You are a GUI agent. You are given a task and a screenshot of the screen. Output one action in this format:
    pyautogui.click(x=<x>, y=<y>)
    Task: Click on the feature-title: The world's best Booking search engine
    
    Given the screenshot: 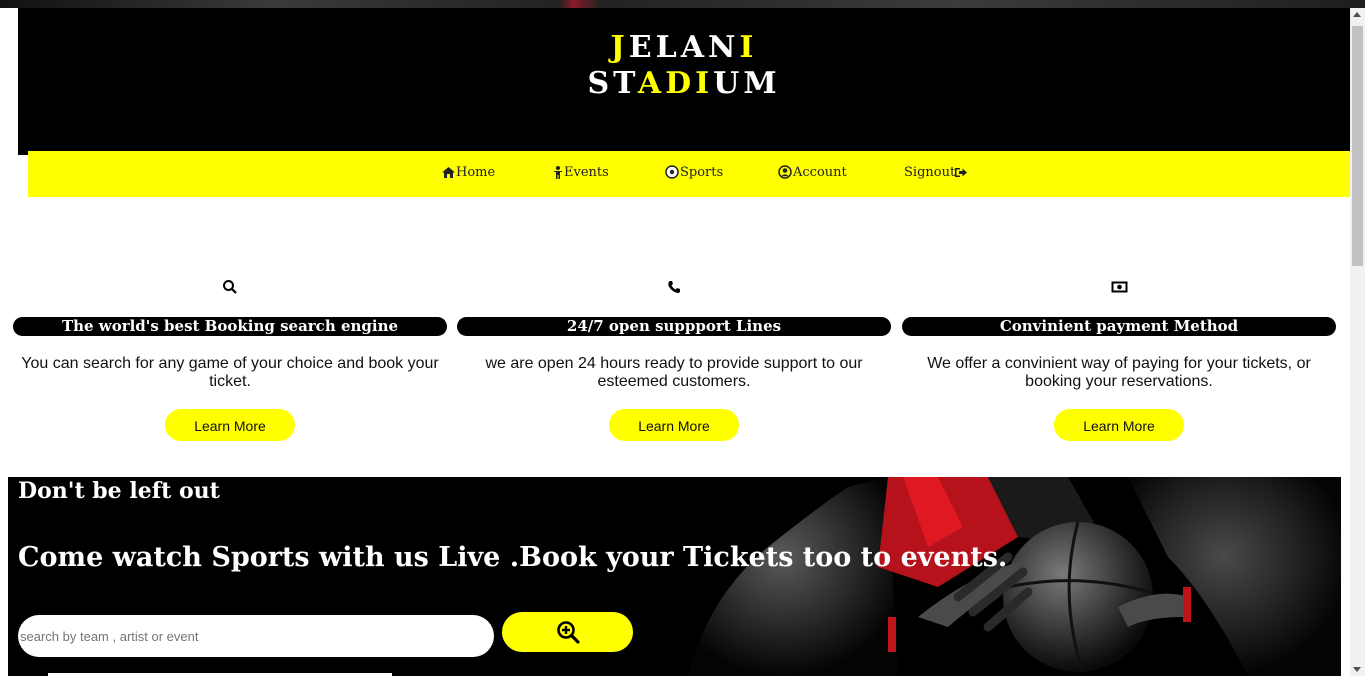 What is the action you would take?
    pyautogui.click(x=230, y=326)
    